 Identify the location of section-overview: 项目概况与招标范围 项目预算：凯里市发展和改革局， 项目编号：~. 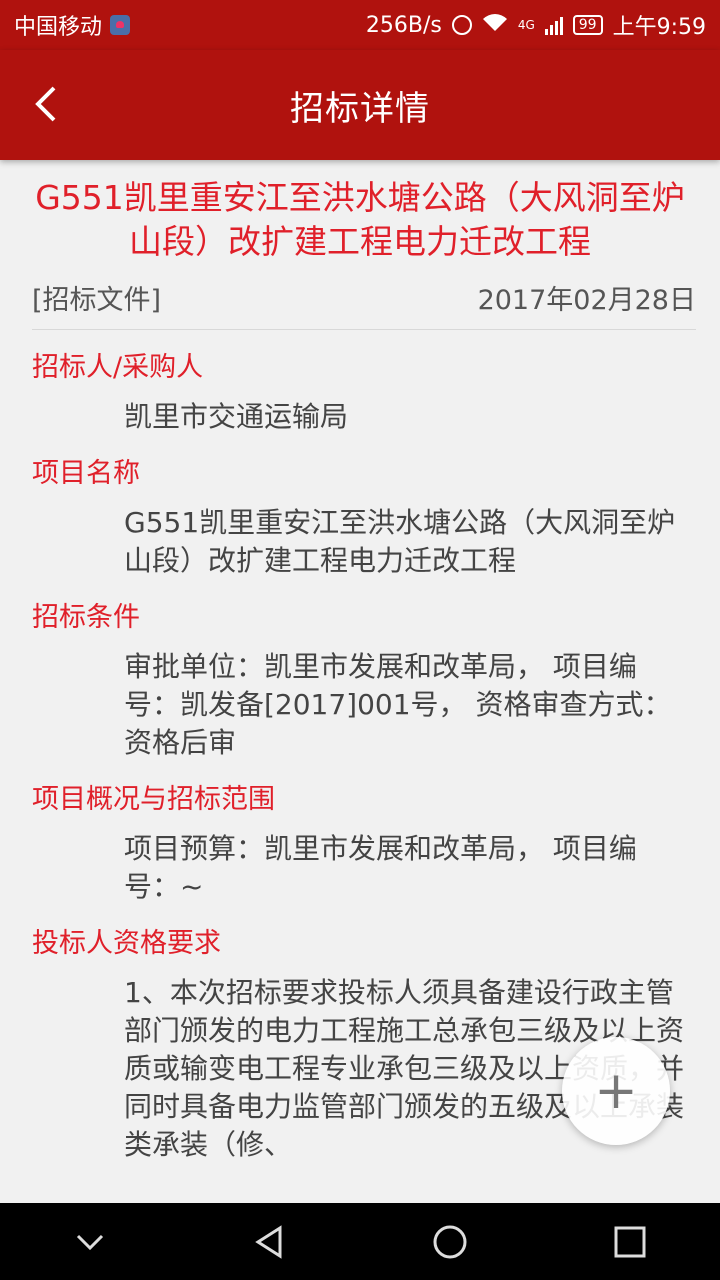
(360, 844).